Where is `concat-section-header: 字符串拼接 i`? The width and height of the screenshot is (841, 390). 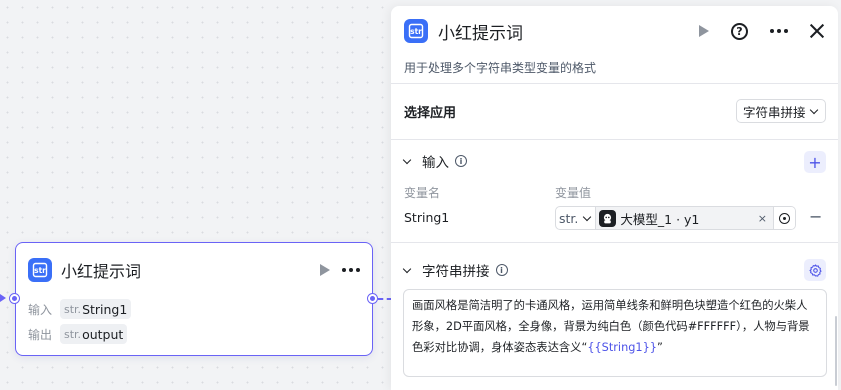
concat-section-header: 字符串拼接 i is located at coordinates (455, 270).